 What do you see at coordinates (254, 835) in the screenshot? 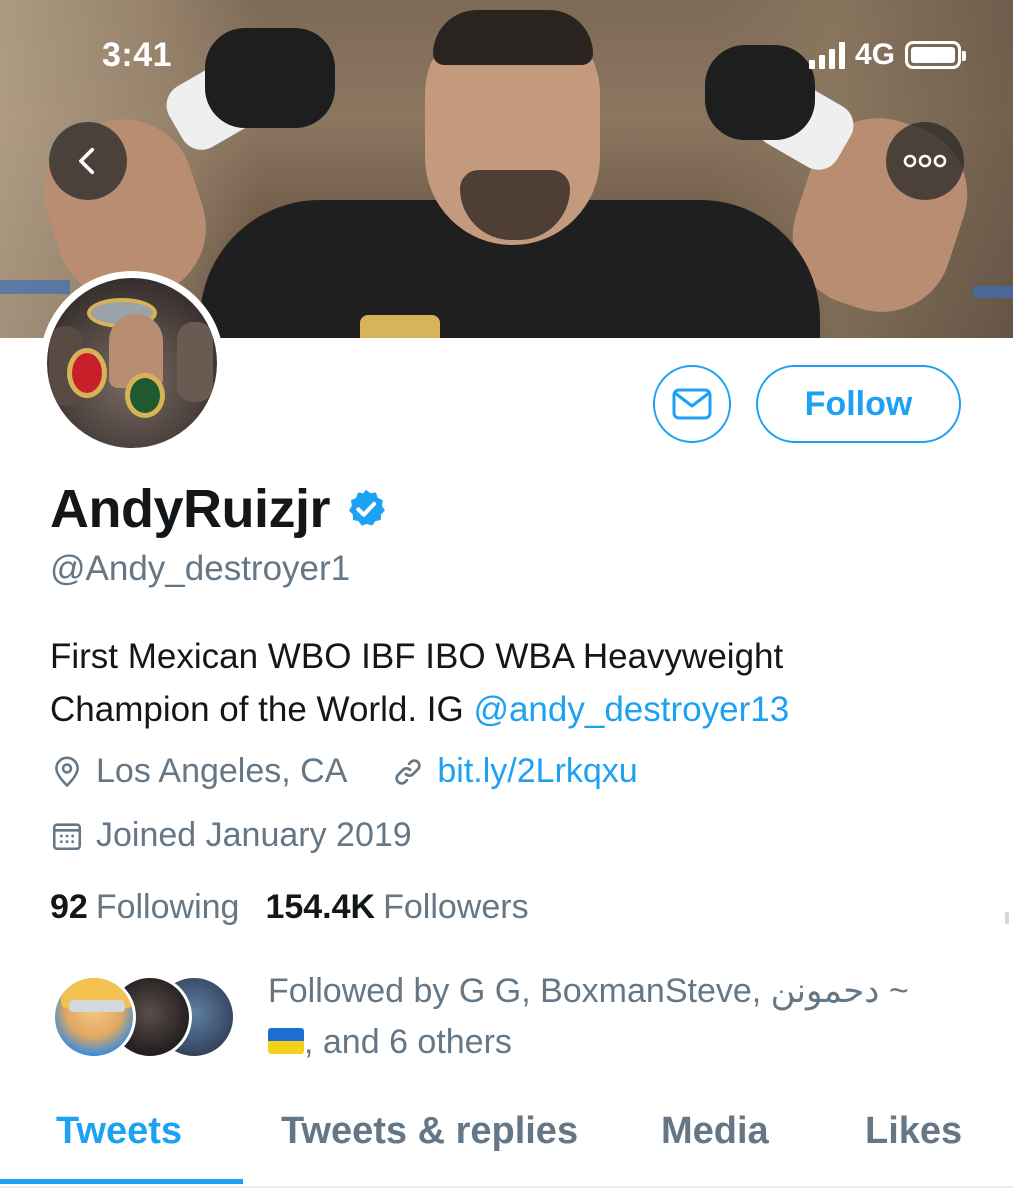
I see `joined-text: Joined January 2019` at bounding box center [254, 835].